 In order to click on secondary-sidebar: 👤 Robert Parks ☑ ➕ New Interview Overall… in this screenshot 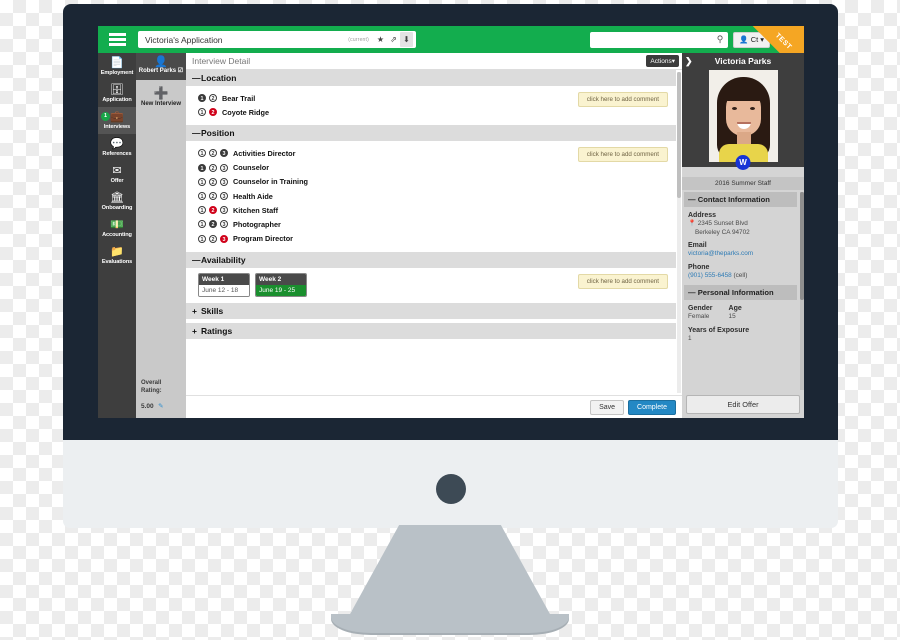, I will do `click(161, 235)`.